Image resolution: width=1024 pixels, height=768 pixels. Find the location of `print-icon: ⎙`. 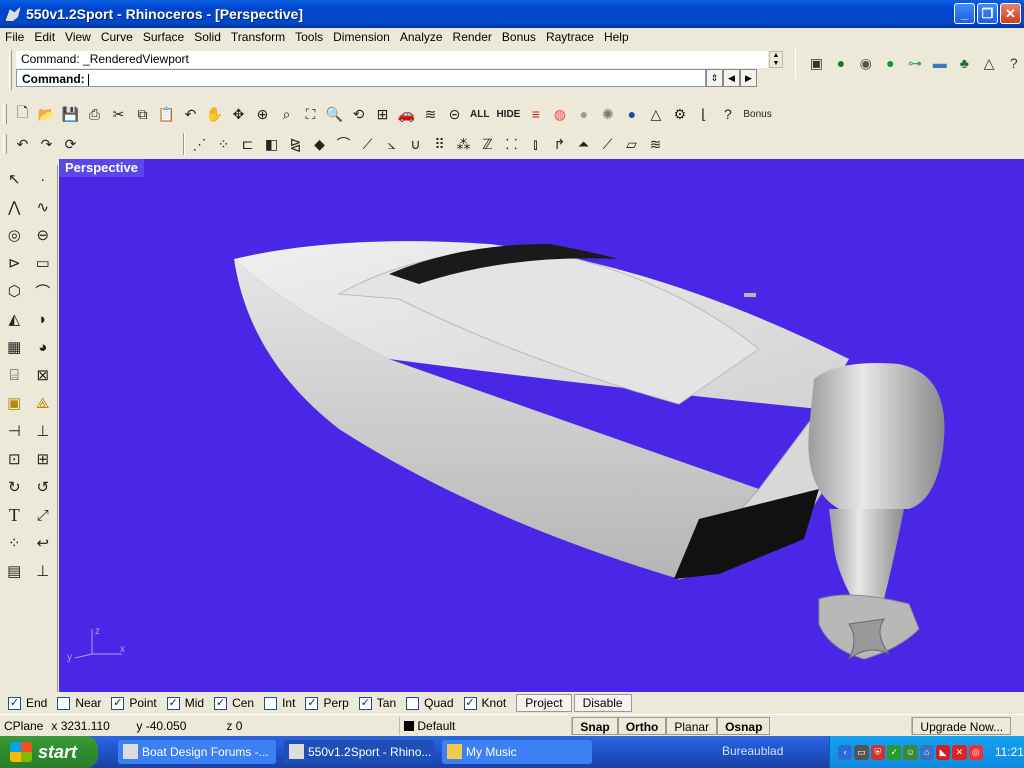

print-icon: ⎙ is located at coordinates (94, 114).